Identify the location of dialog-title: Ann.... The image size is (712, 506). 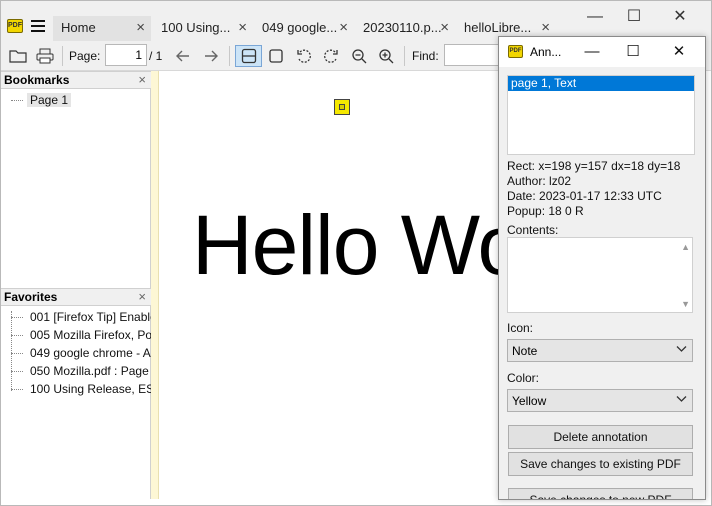
(546, 52).